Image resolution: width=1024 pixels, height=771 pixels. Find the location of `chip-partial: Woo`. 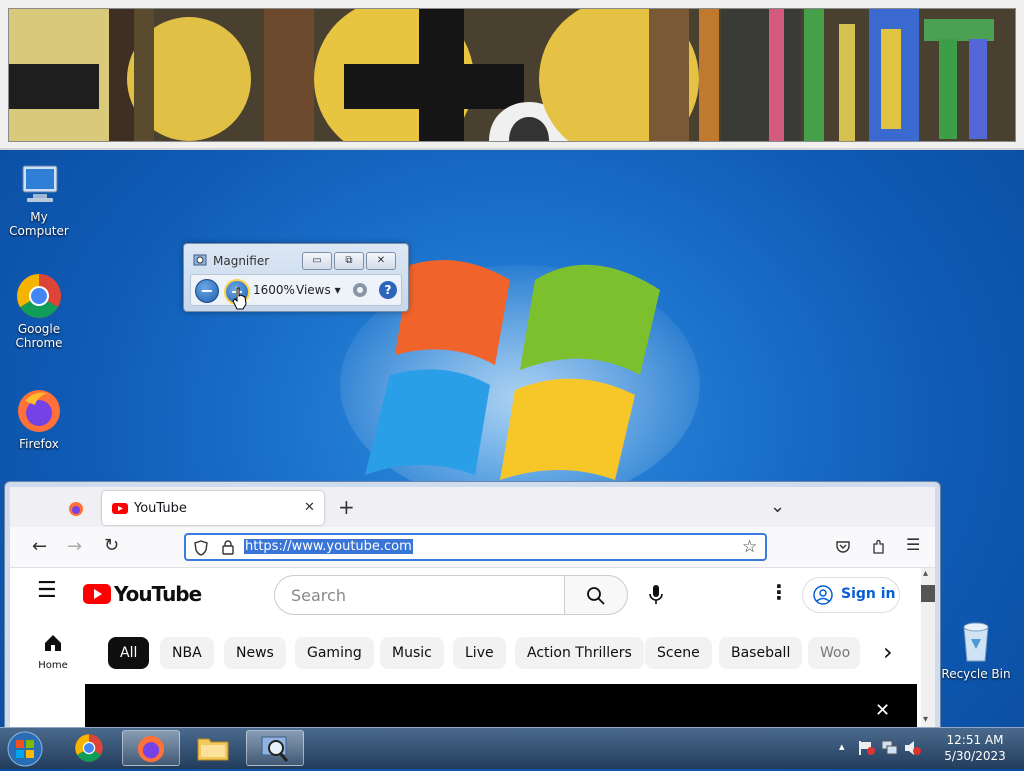

chip-partial: Woo is located at coordinates (834, 653).